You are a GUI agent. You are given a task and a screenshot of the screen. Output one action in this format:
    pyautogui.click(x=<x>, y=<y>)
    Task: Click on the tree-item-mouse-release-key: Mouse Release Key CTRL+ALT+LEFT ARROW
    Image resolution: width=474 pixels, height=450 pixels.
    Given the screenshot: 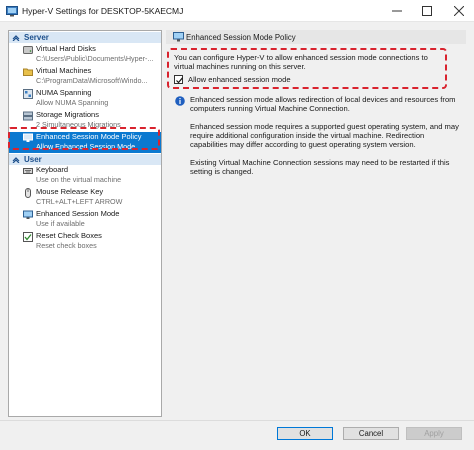 What is the action you would take?
    pyautogui.click(x=85, y=197)
    